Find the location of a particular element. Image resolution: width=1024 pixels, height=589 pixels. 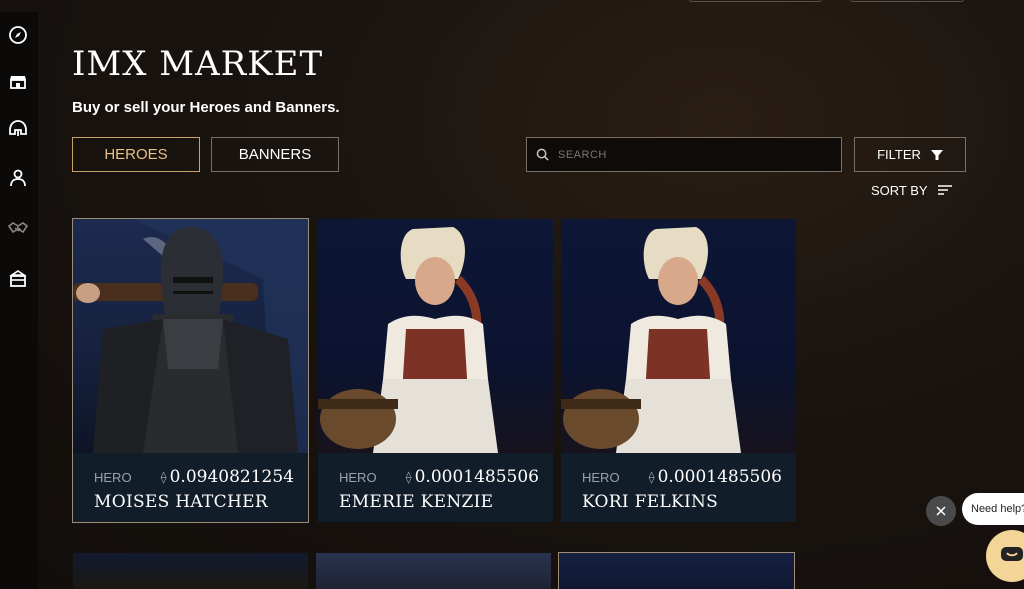

card-info: HERO ⟠ 0.0001485506 EMERIE KENZIE is located at coordinates (435, 487).